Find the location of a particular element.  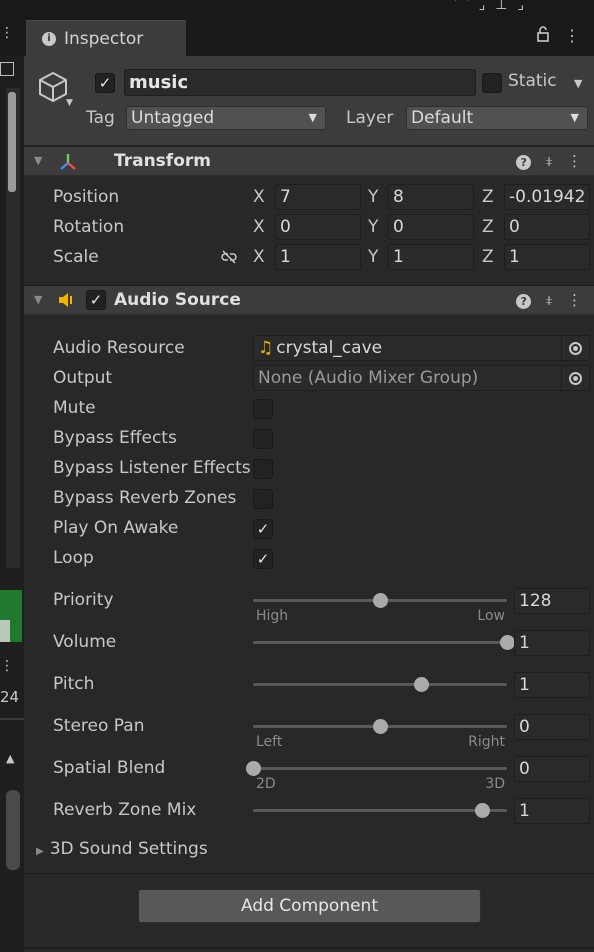

unlink-icon is located at coordinates (229, 257).